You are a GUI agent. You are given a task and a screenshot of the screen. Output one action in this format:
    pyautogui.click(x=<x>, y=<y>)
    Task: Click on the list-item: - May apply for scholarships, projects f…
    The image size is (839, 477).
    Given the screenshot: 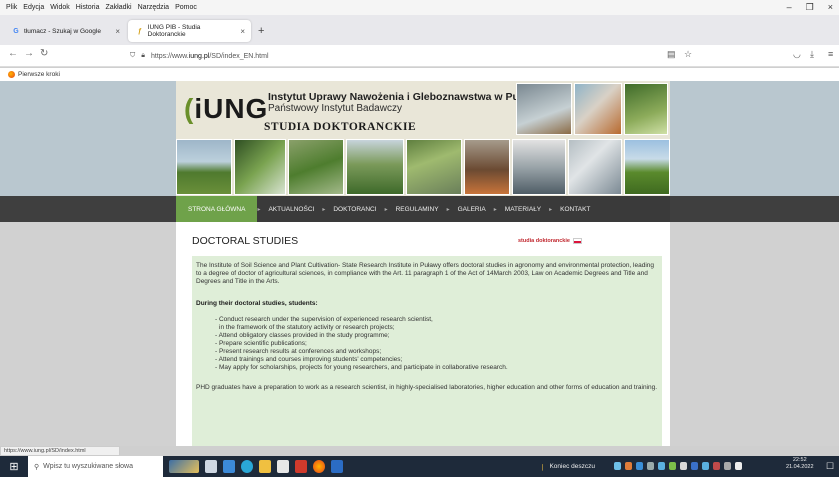 What is the action you would take?
    pyautogui.click(x=361, y=368)
    